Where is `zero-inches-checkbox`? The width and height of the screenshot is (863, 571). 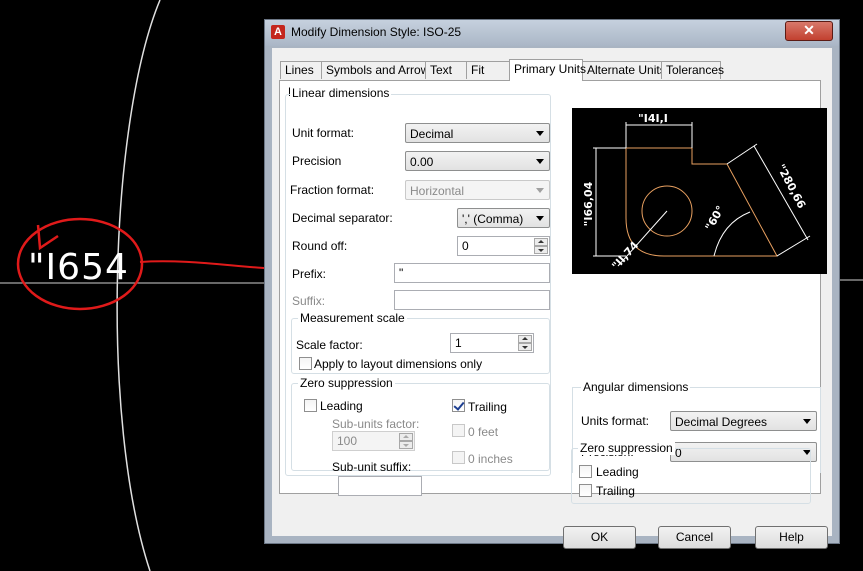
zero-inches-checkbox is located at coordinates (458, 457).